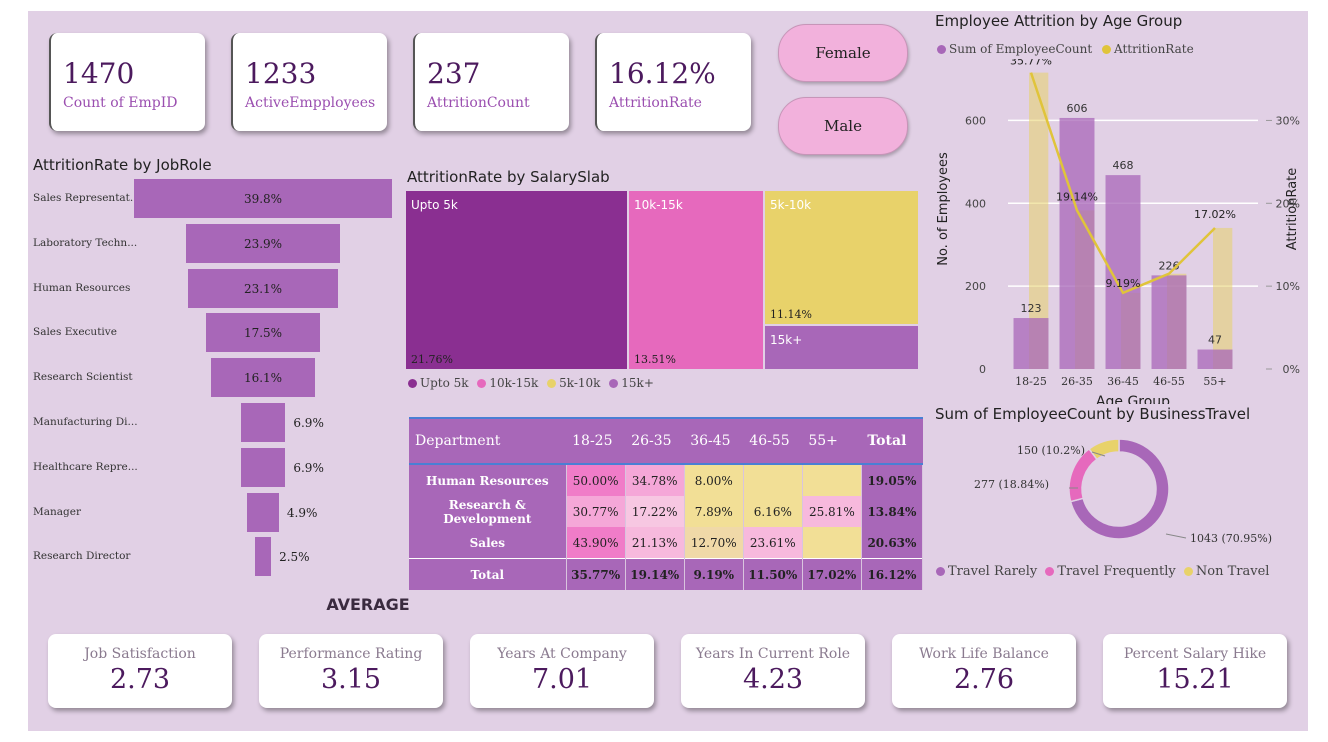  What do you see at coordinates (832, 574) in the screenshot?
I see `matrix-cell: 17.02%` at bounding box center [832, 574].